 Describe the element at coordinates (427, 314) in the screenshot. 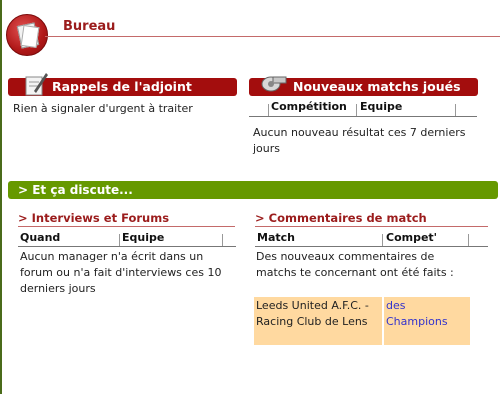

I see `competition-link: des Champions` at that location.